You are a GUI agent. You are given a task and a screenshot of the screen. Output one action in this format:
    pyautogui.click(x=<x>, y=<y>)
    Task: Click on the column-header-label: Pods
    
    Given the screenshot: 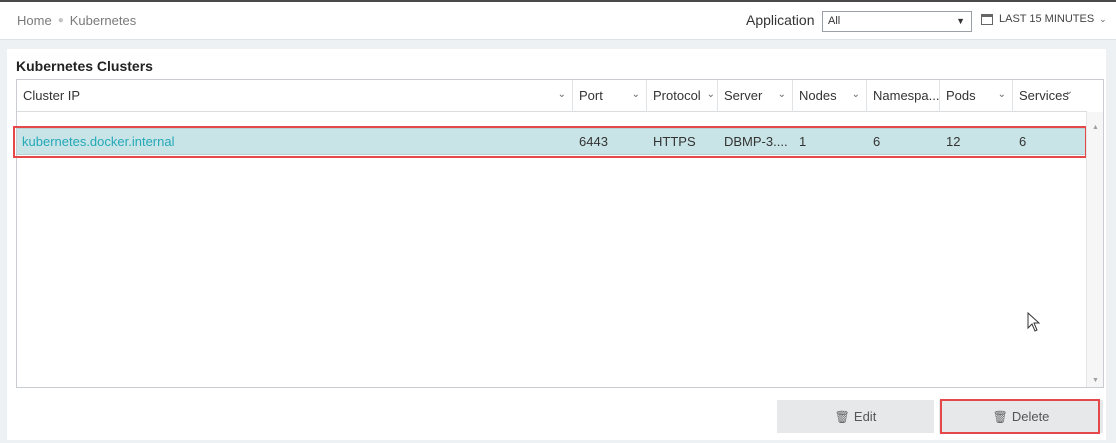 What is the action you would take?
    pyautogui.click(x=961, y=95)
    